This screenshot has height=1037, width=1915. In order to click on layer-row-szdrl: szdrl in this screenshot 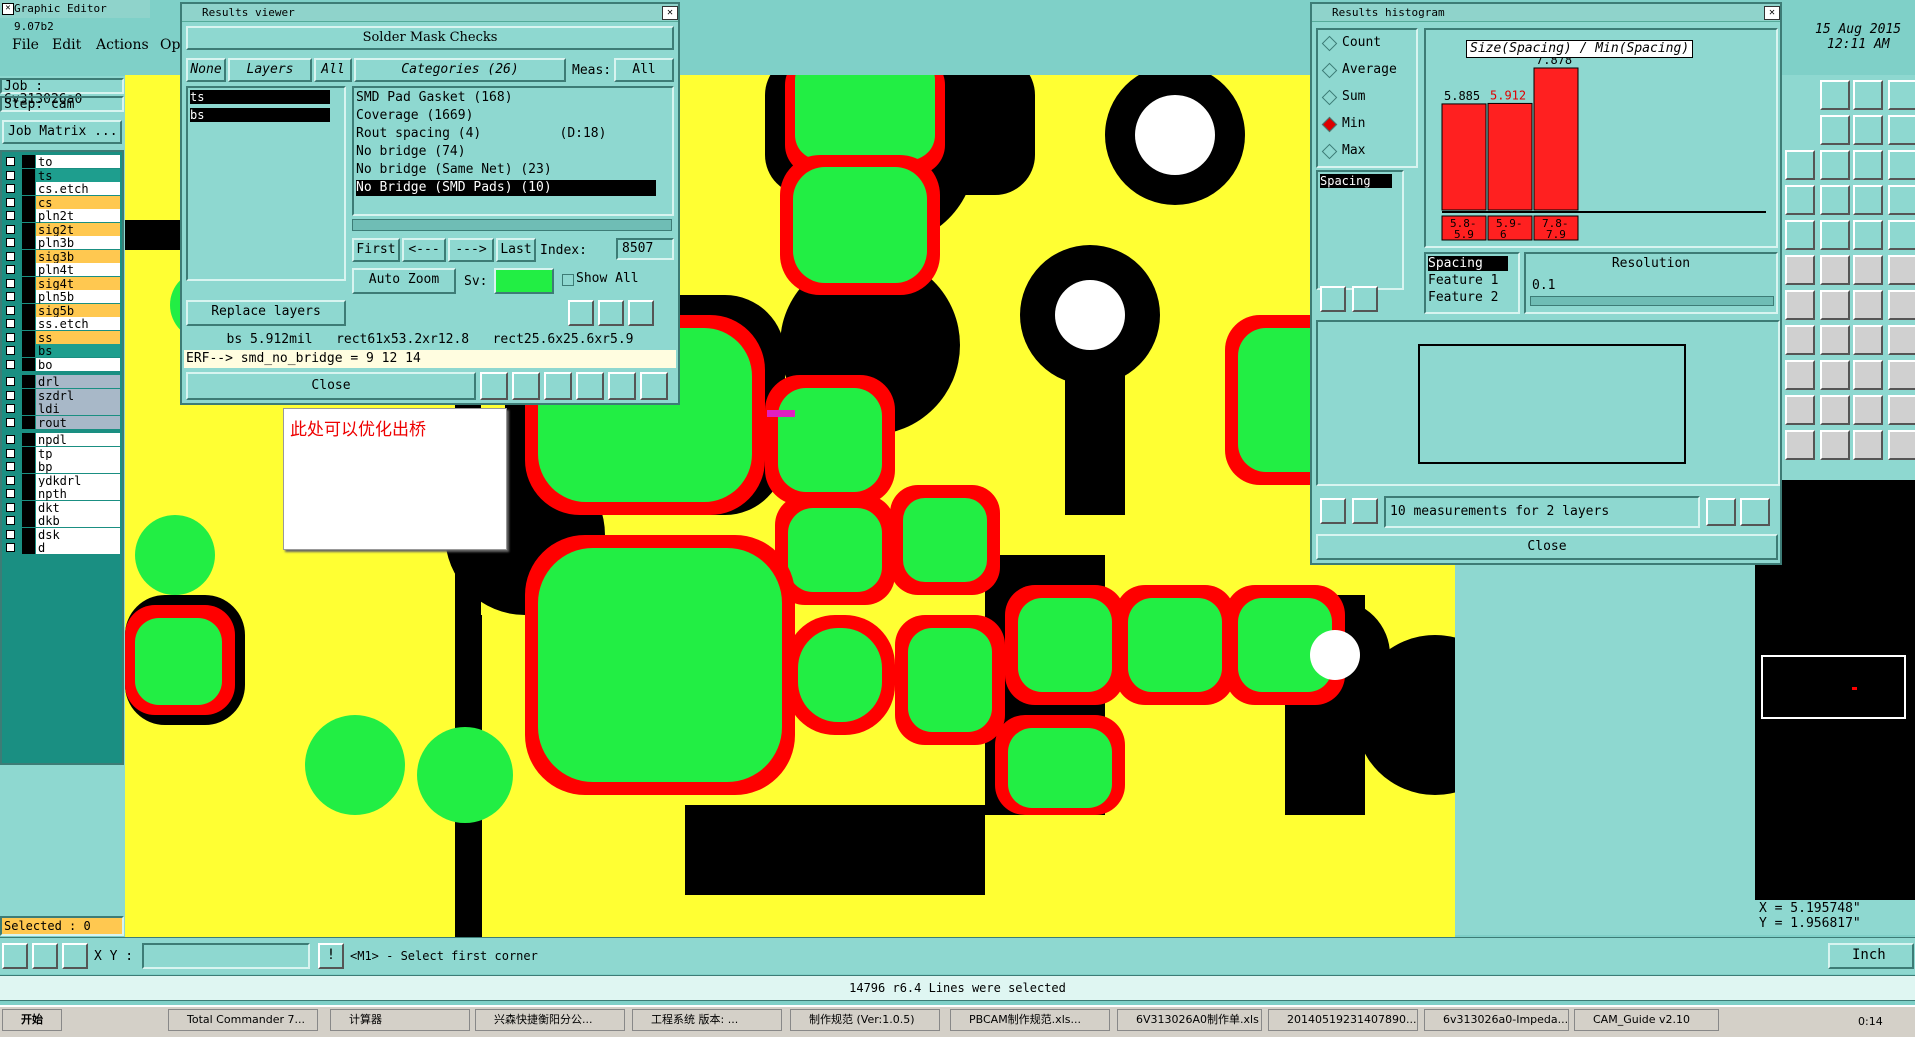, I will do `click(62, 395)`.